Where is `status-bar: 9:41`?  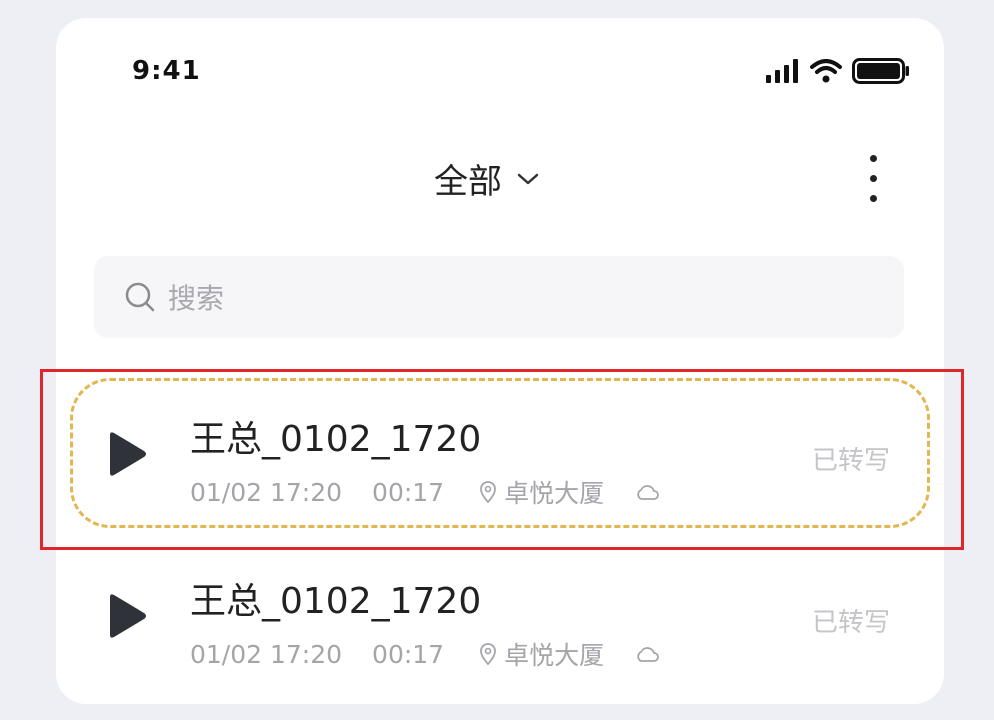
status-bar: 9:41 is located at coordinates (500, 73).